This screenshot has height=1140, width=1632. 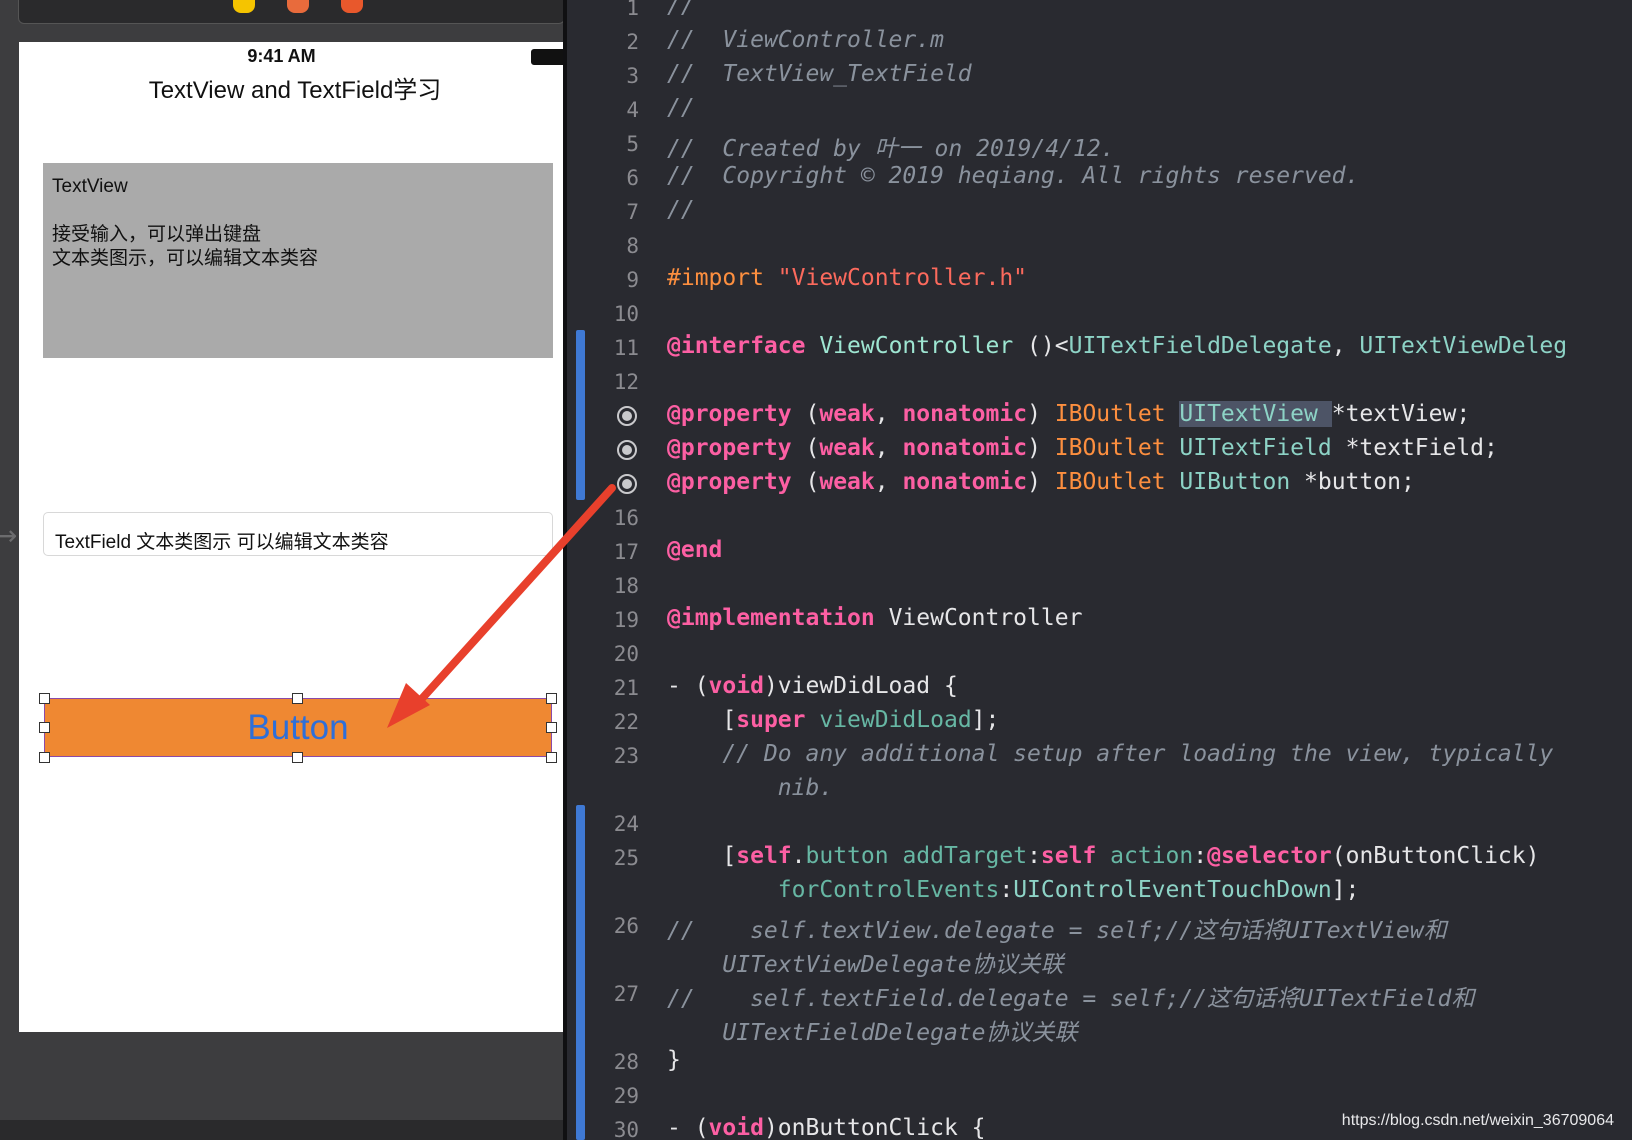 I want to click on initial-scene-arrow-icon: →, so click(x=9, y=535).